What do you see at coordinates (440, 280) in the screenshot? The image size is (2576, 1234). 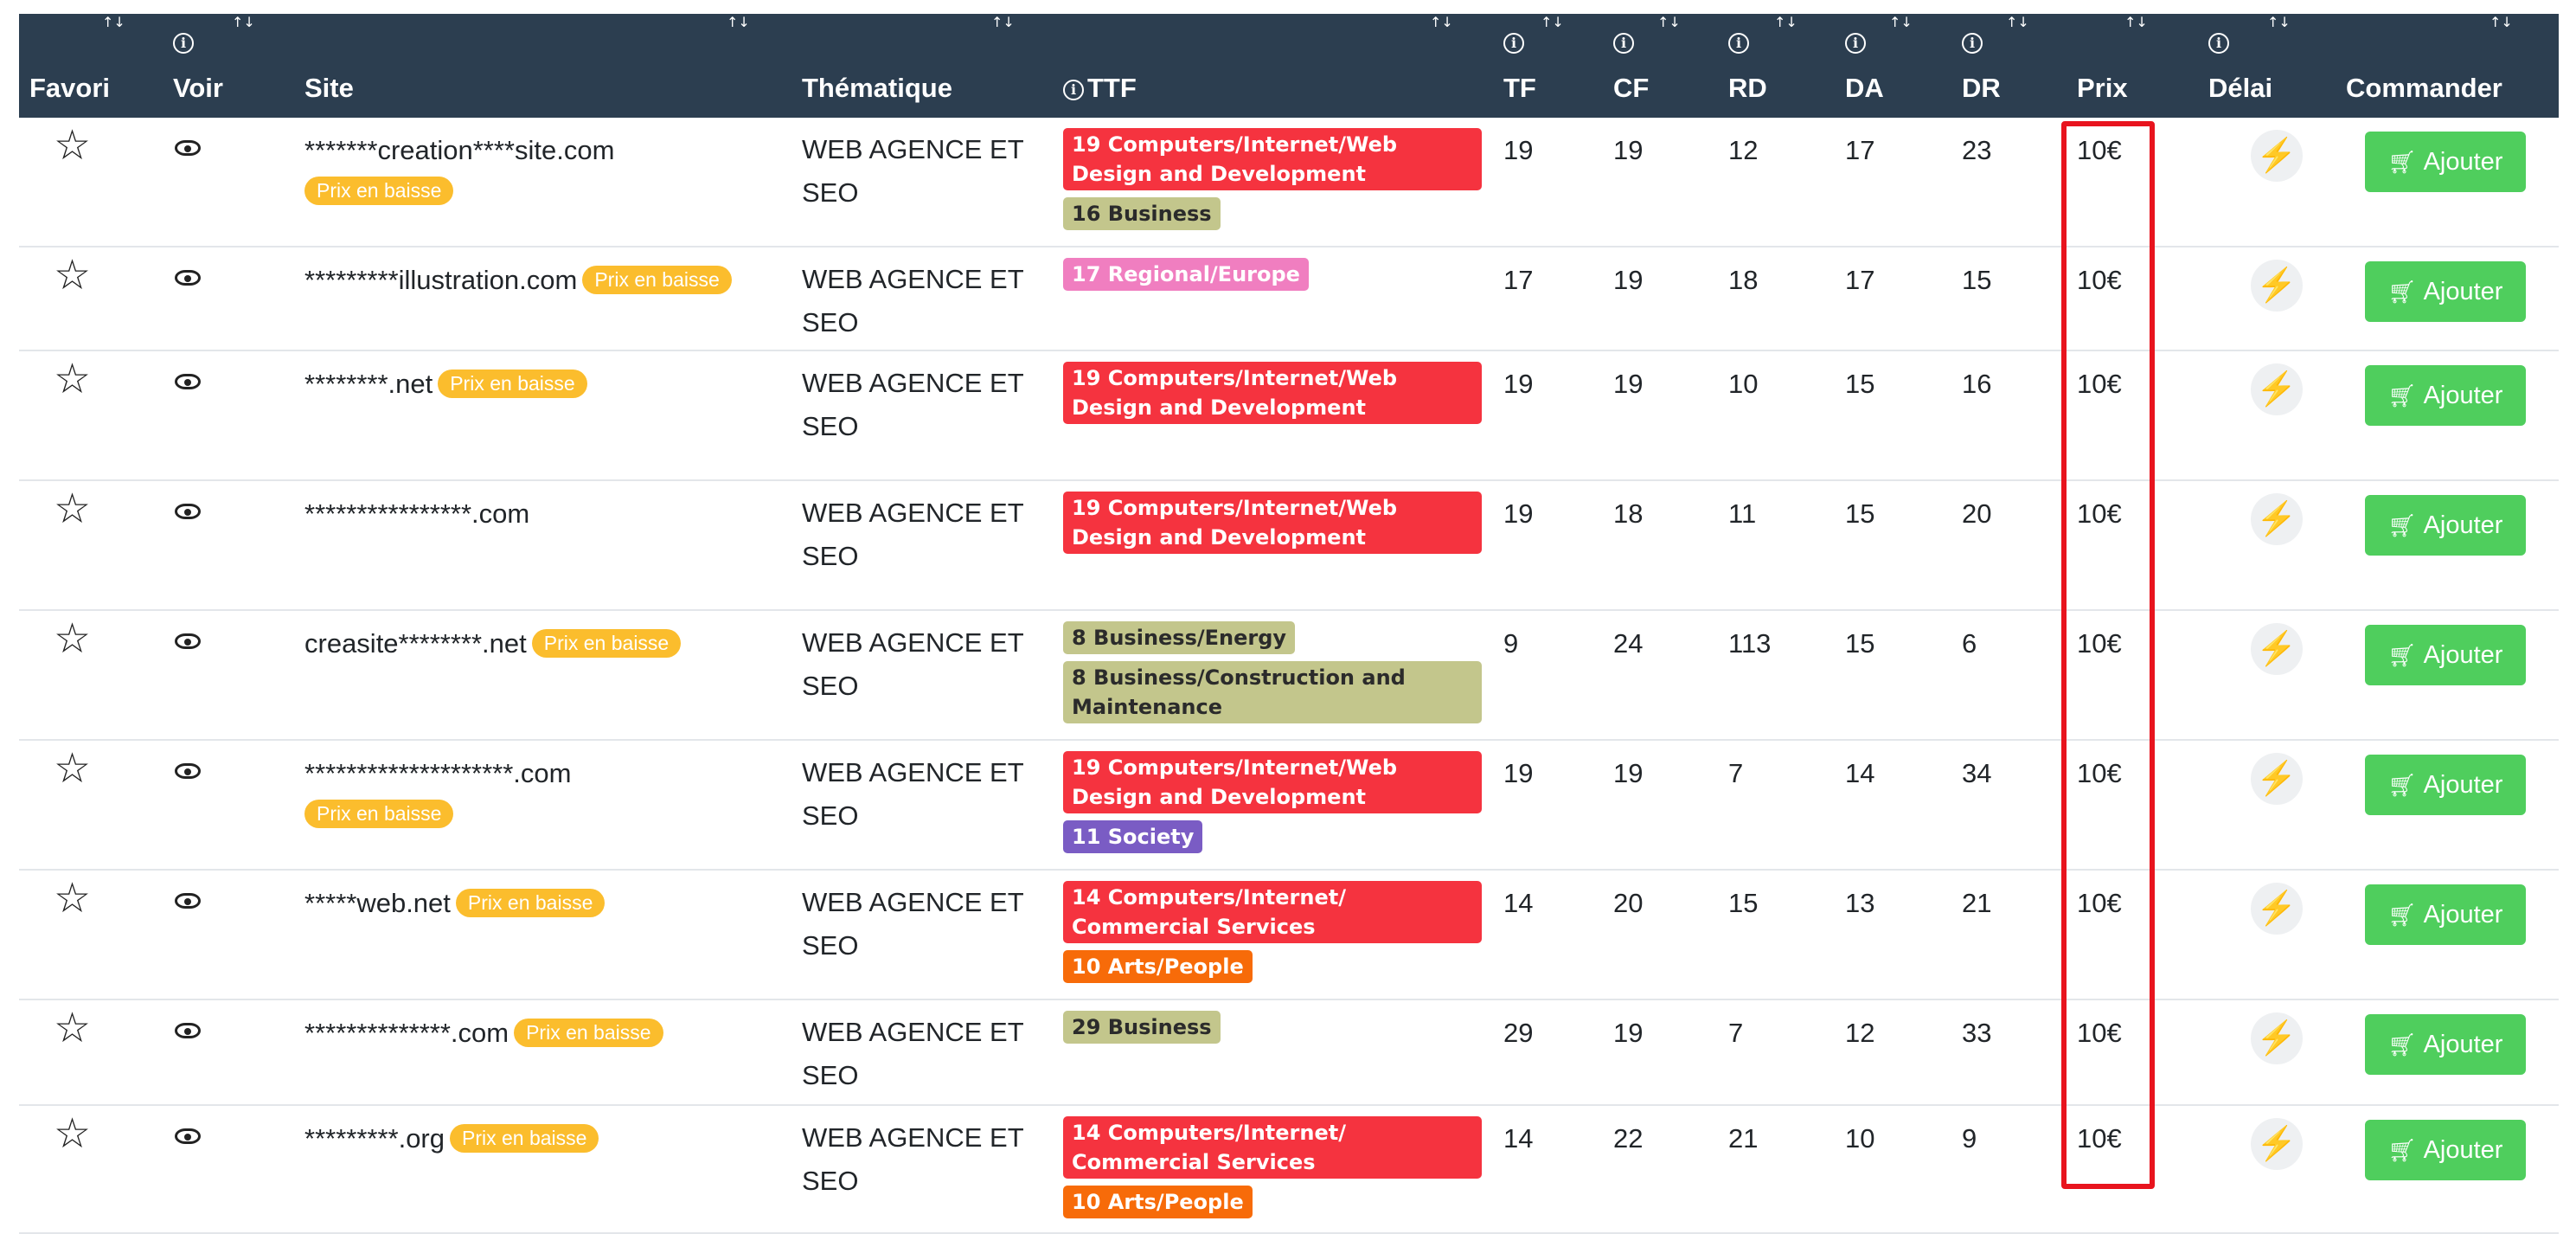 I see `site-domain: *********illustration.com` at bounding box center [440, 280].